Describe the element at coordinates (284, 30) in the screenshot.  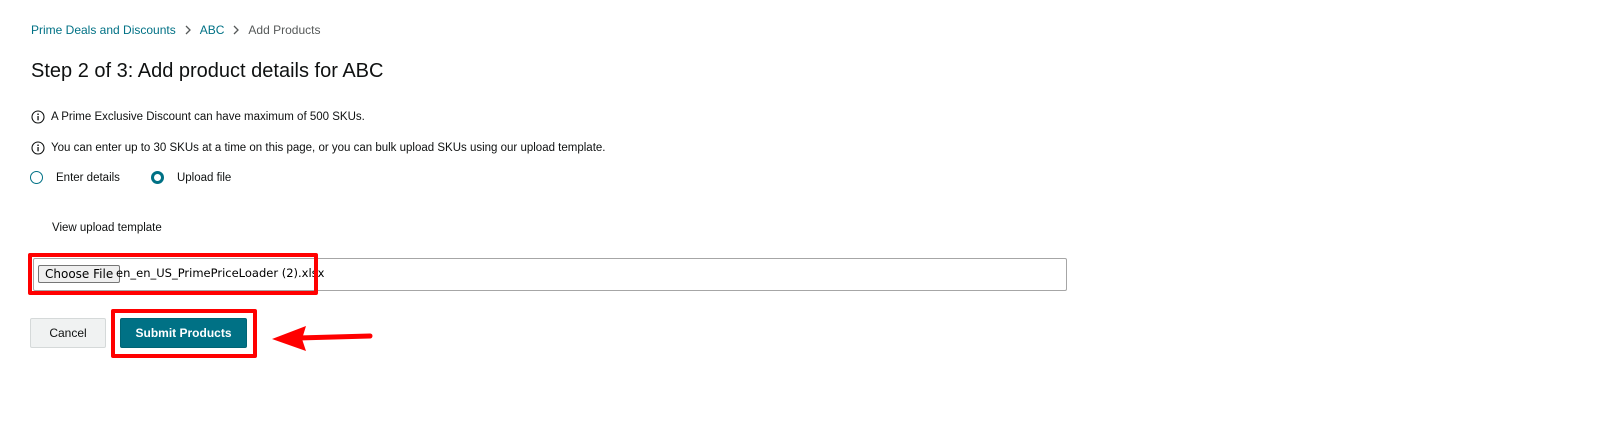
I see `breadcrumb-current: Add Products` at that location.